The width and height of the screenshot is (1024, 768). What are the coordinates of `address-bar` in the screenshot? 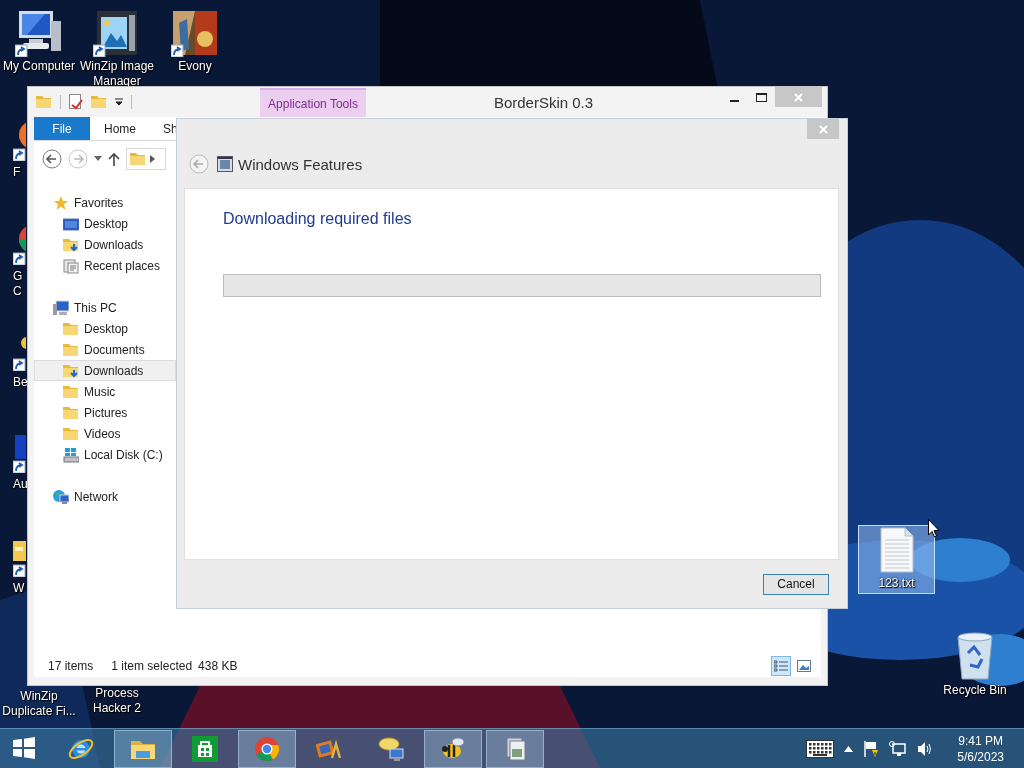 It's located at (146, 159).